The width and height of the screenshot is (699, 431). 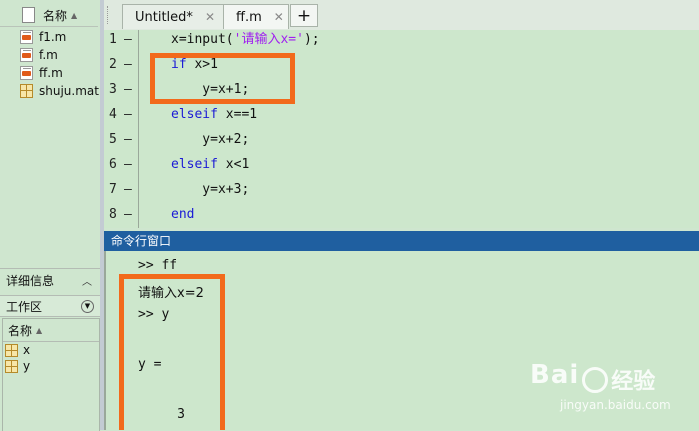 What do you see at coordinates (401, 189) in the screenshot?
I see `code-line: 7 — y=x+3;` at bounding box center [401, 189].